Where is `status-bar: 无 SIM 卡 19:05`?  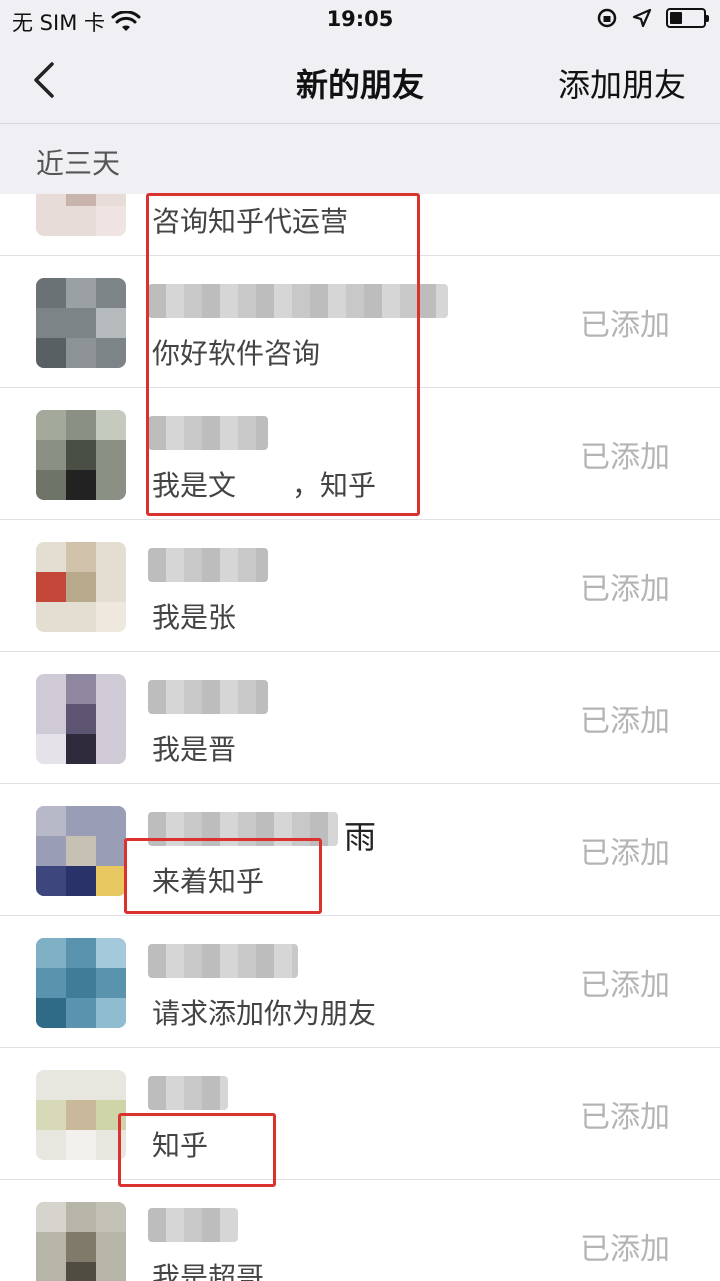
status-bar: 无 SIM 卡 19:05 is located at coordinates (360, 20).